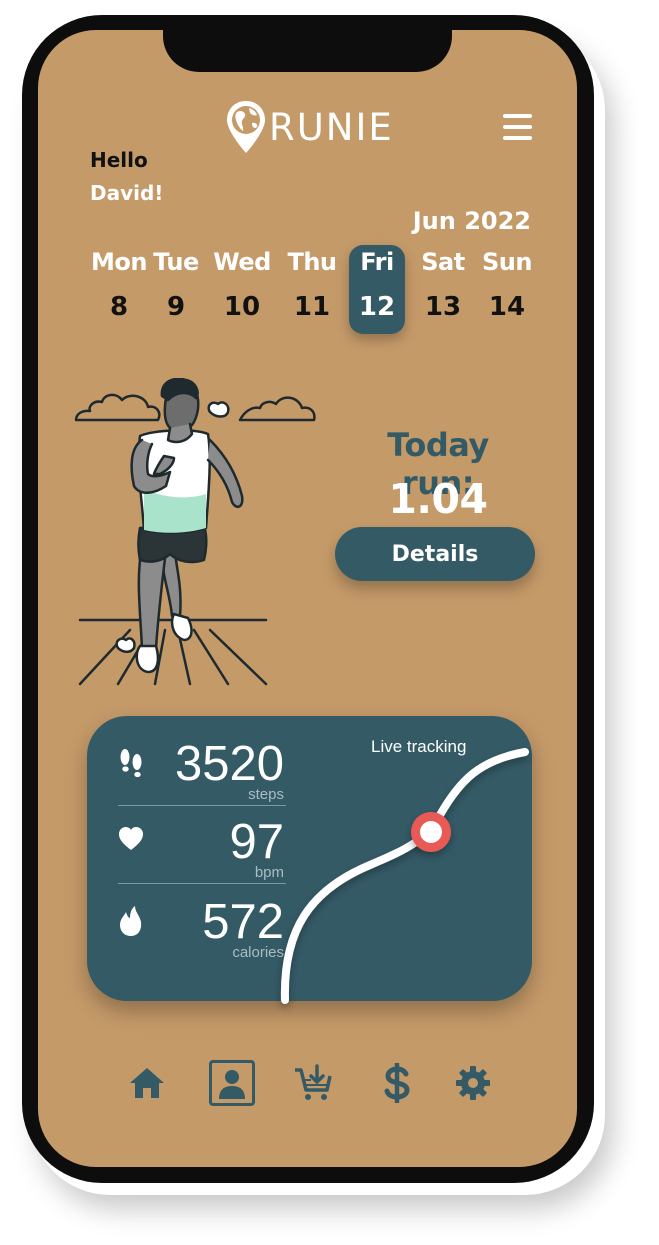 This screenshot has width=659, height=1245. What do you see at coordinates (307, 51) in the screenshot?
I see `phone-notch` at bounding box center [307, 51].